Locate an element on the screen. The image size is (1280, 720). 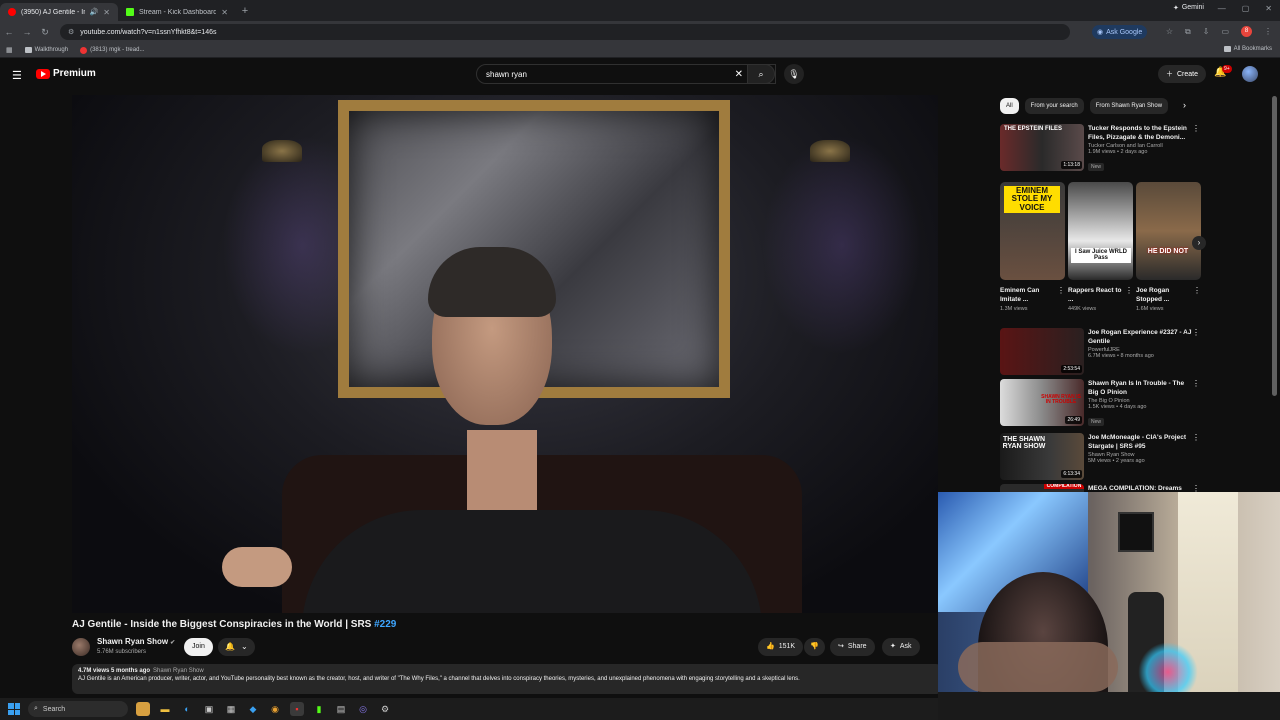
recommended-video: COMPILATION MEGA COMPILATION: Dreams ⋮ is located at coordinates (1100, 488).